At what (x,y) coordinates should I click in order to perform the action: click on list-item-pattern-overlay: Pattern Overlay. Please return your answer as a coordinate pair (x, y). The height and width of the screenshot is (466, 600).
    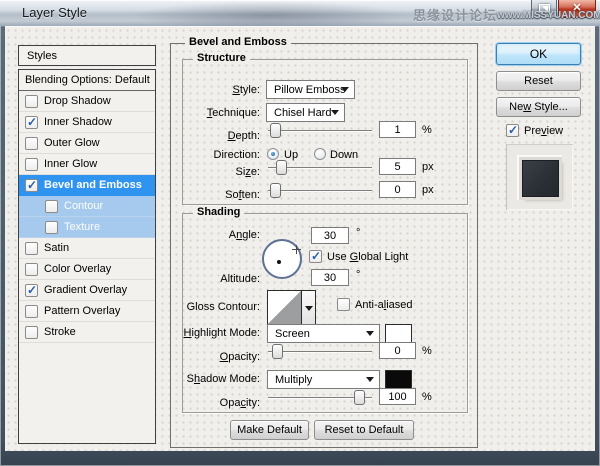
    Looking at the image, I should click on (87, 311).